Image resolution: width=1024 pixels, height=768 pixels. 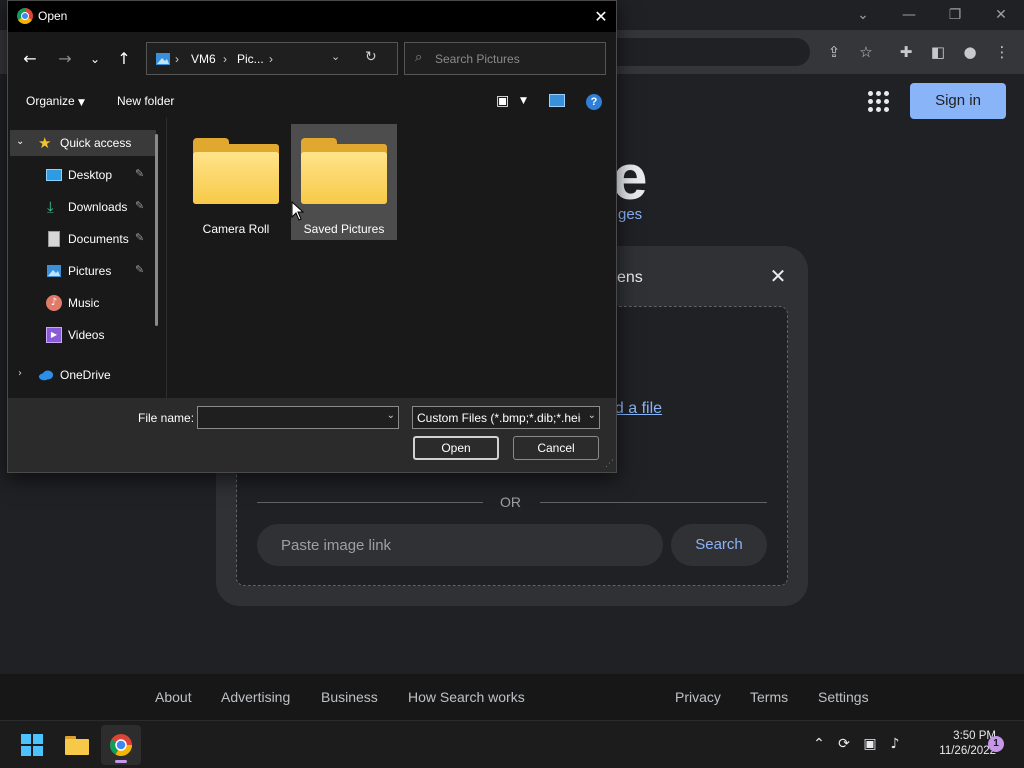 I want to click on pictures-location-icon, so click(x=163, y=59).